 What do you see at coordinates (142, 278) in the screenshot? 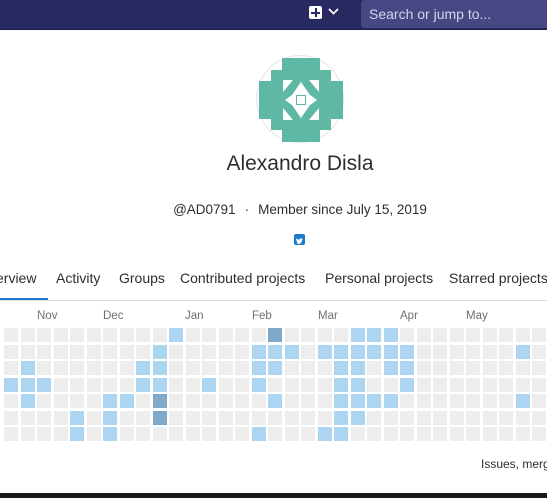
I see `tab-groups: Groups` at bounding box center [142, 278].